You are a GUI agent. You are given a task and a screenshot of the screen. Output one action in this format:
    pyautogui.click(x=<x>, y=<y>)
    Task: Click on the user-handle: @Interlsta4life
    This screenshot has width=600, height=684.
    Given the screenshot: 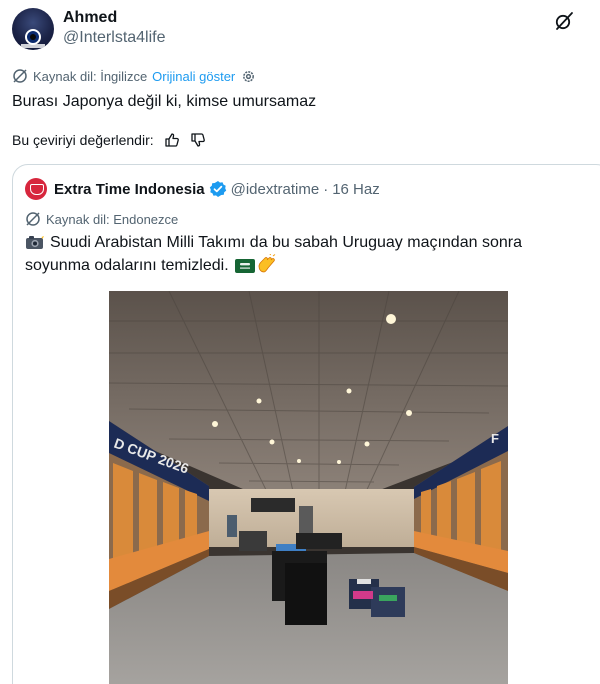 What is the action you would take?
    pyautogui.click(x=114, y=38)
    